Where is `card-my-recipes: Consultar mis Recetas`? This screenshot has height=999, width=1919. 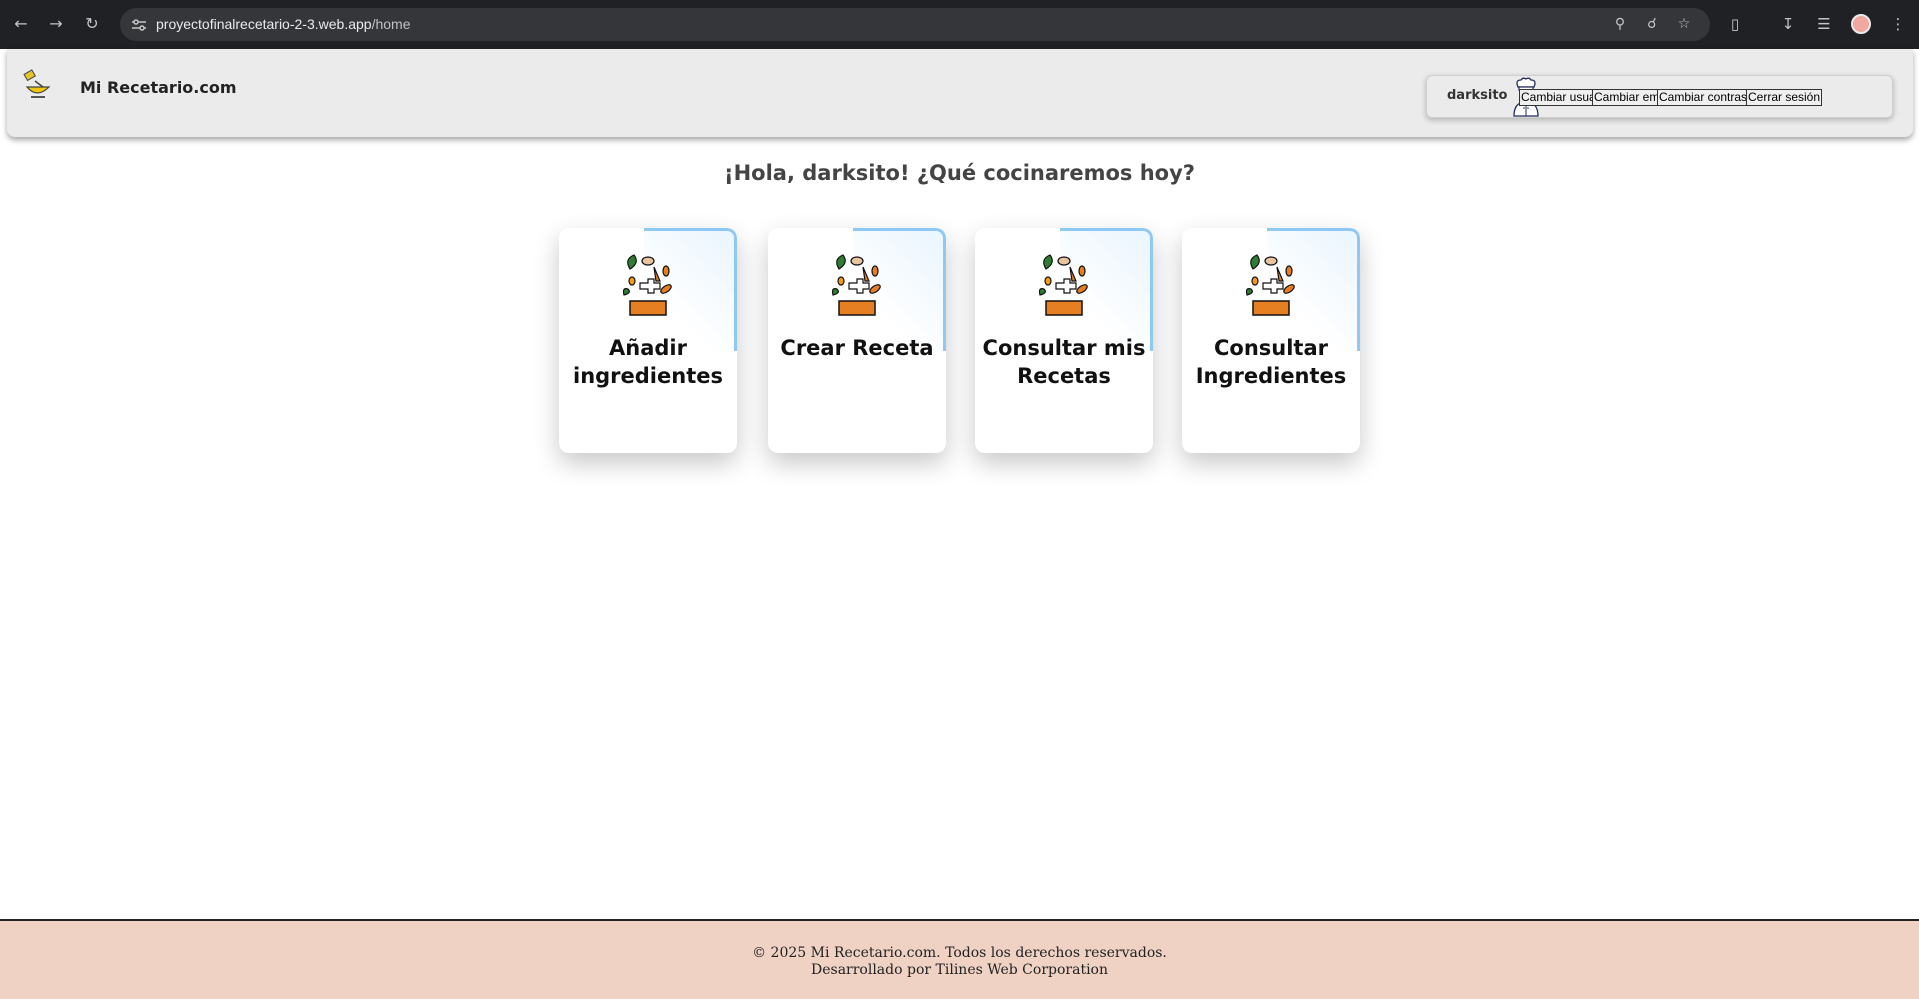
card-my-recipes: Consultar mis Recetas is located at coordinates (1064, 340).